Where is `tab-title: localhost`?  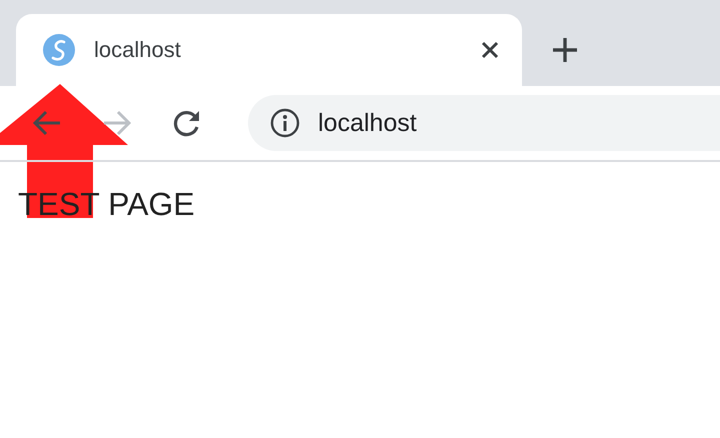 tab-title: localhost is located at coordinates (138, 50).